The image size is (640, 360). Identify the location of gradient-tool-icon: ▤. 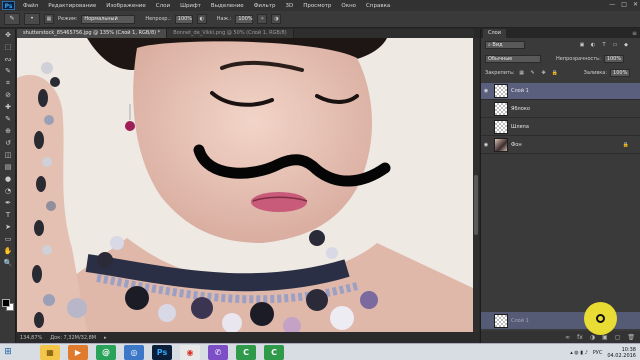
(8, 167).